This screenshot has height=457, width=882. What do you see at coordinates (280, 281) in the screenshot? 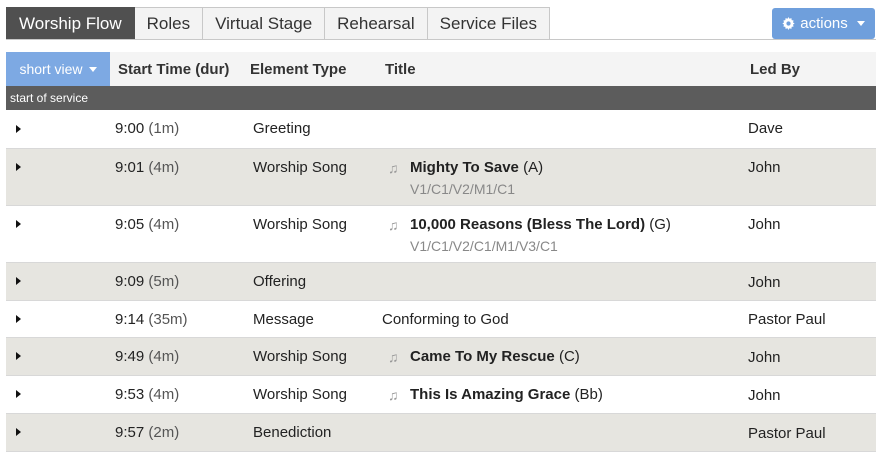
I see `element-type: Offering` at bounding box center [280, 281].